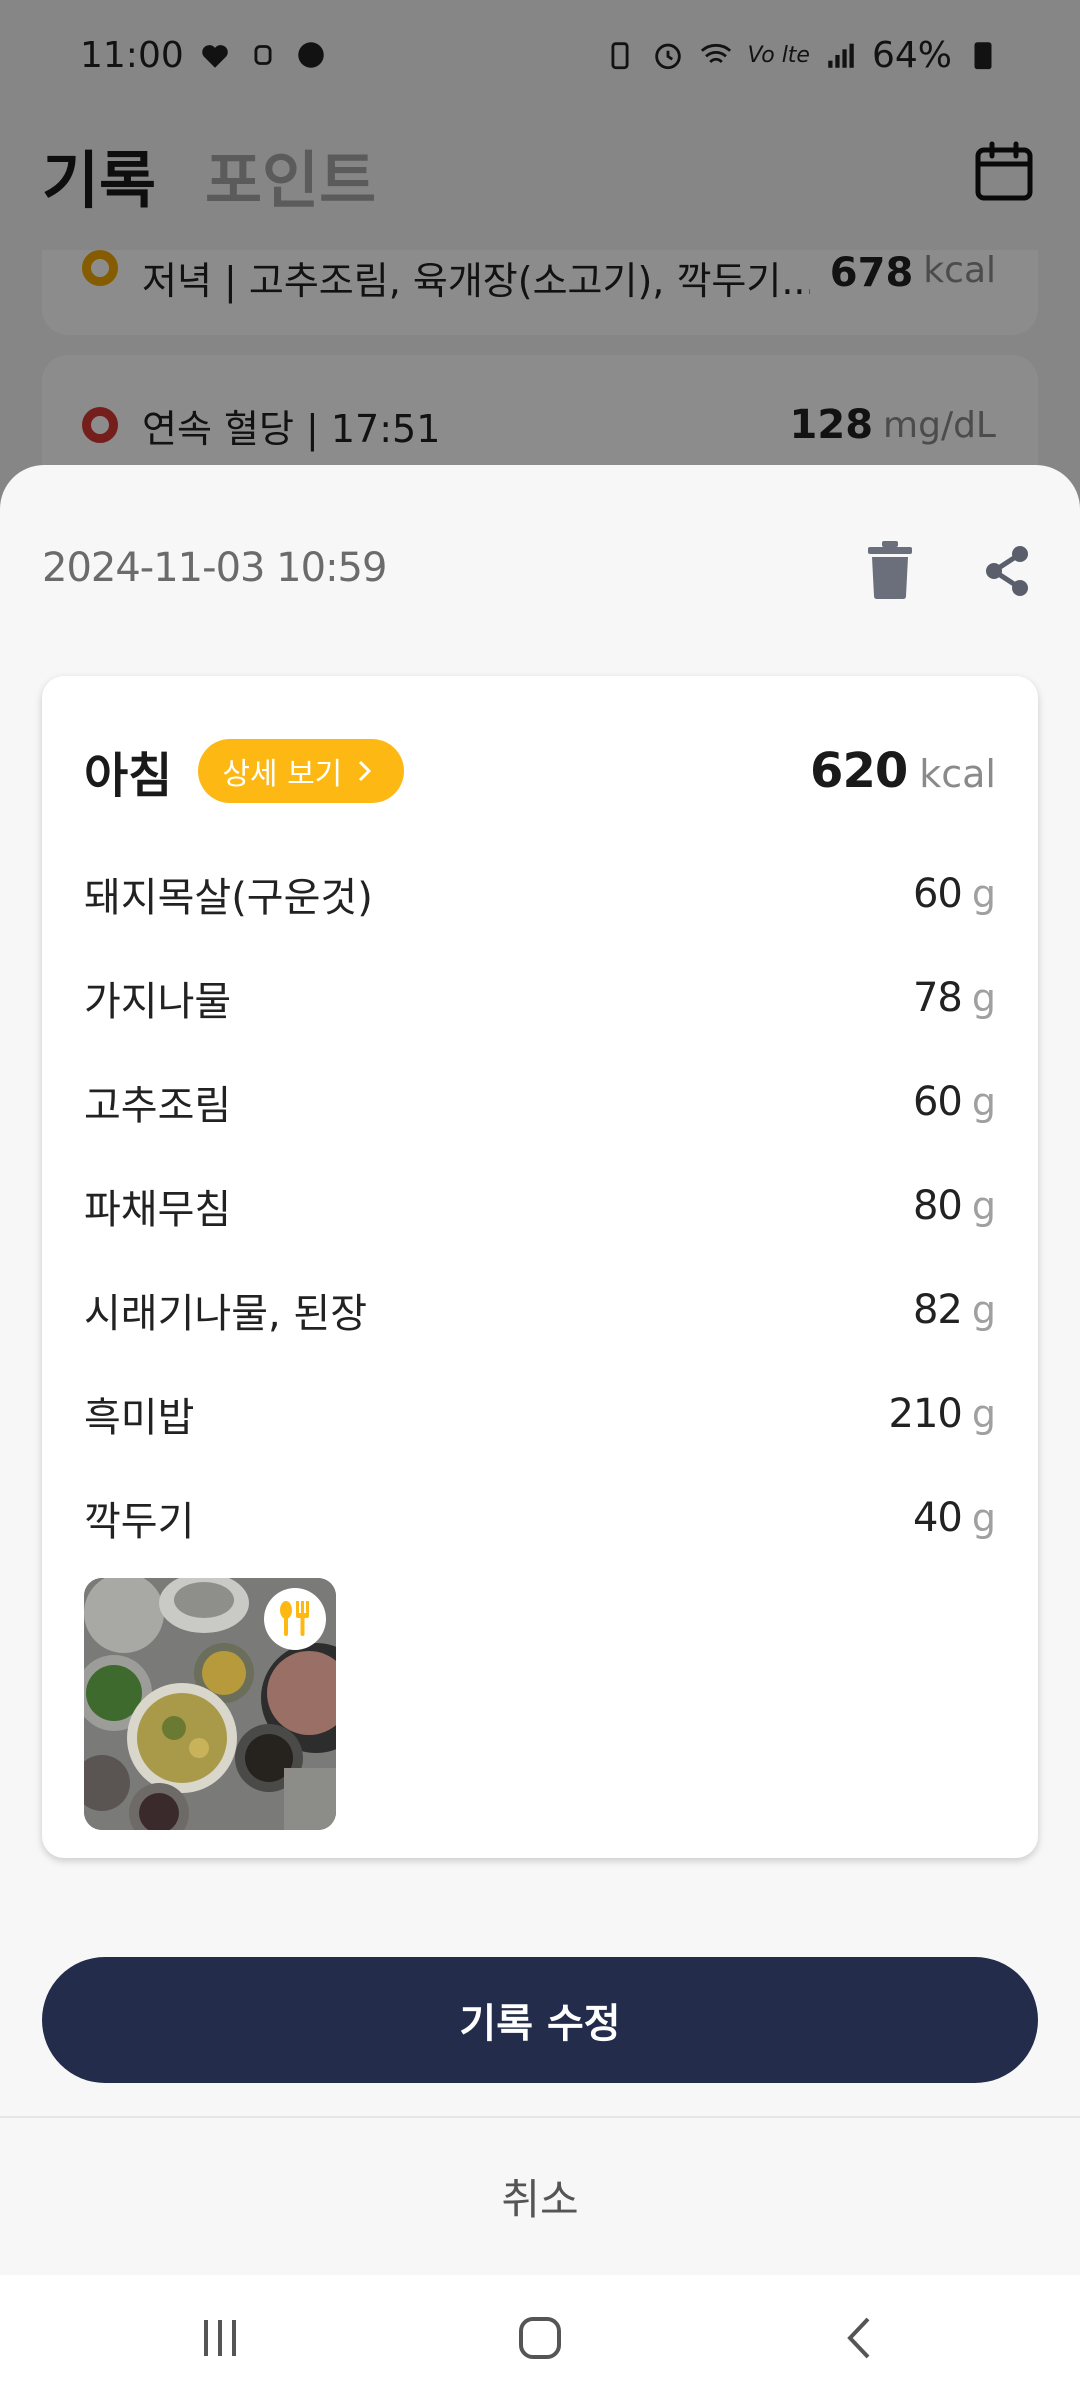 The height and width of the screenshot is (2400, 1080). I want to click on recents-icon, so click(220, 2337).